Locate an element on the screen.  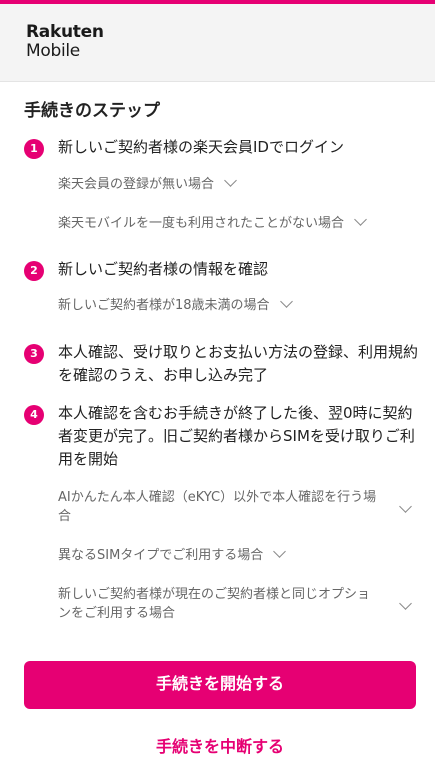
rakuten-mobile-logo: Rakuten Mobile is located at coordinates (65, 42).